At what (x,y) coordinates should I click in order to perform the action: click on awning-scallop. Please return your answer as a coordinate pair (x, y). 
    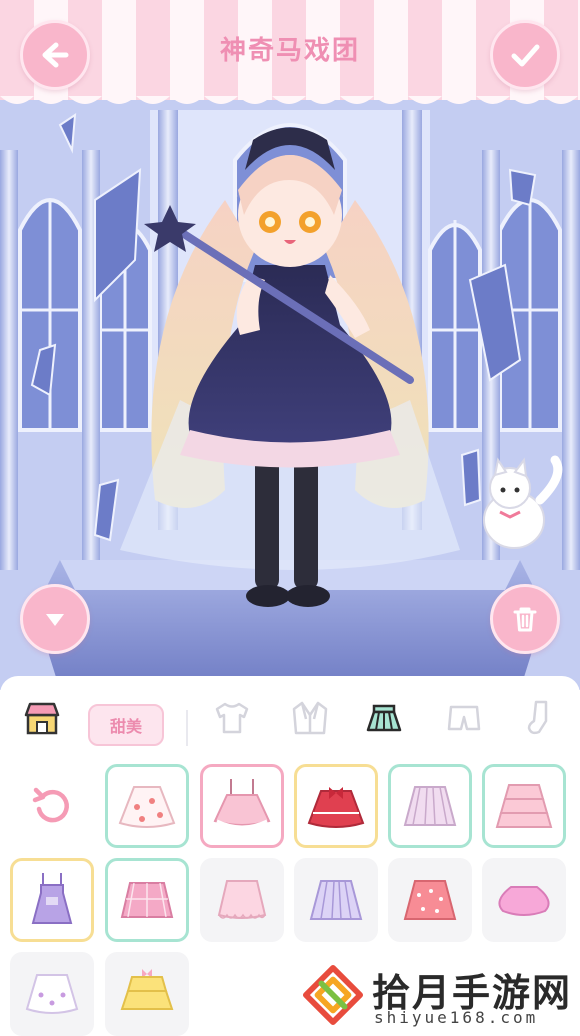
    Looking at the image, I should click on (290, 100).